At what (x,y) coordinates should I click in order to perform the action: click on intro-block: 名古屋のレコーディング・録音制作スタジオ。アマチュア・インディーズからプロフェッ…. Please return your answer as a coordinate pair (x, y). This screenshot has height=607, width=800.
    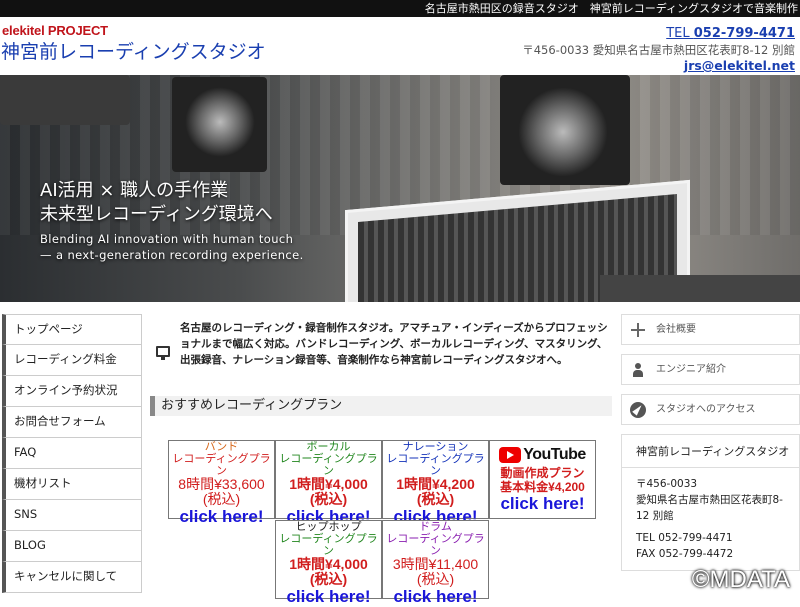
    Looking at the image, I should click on (381, 344).